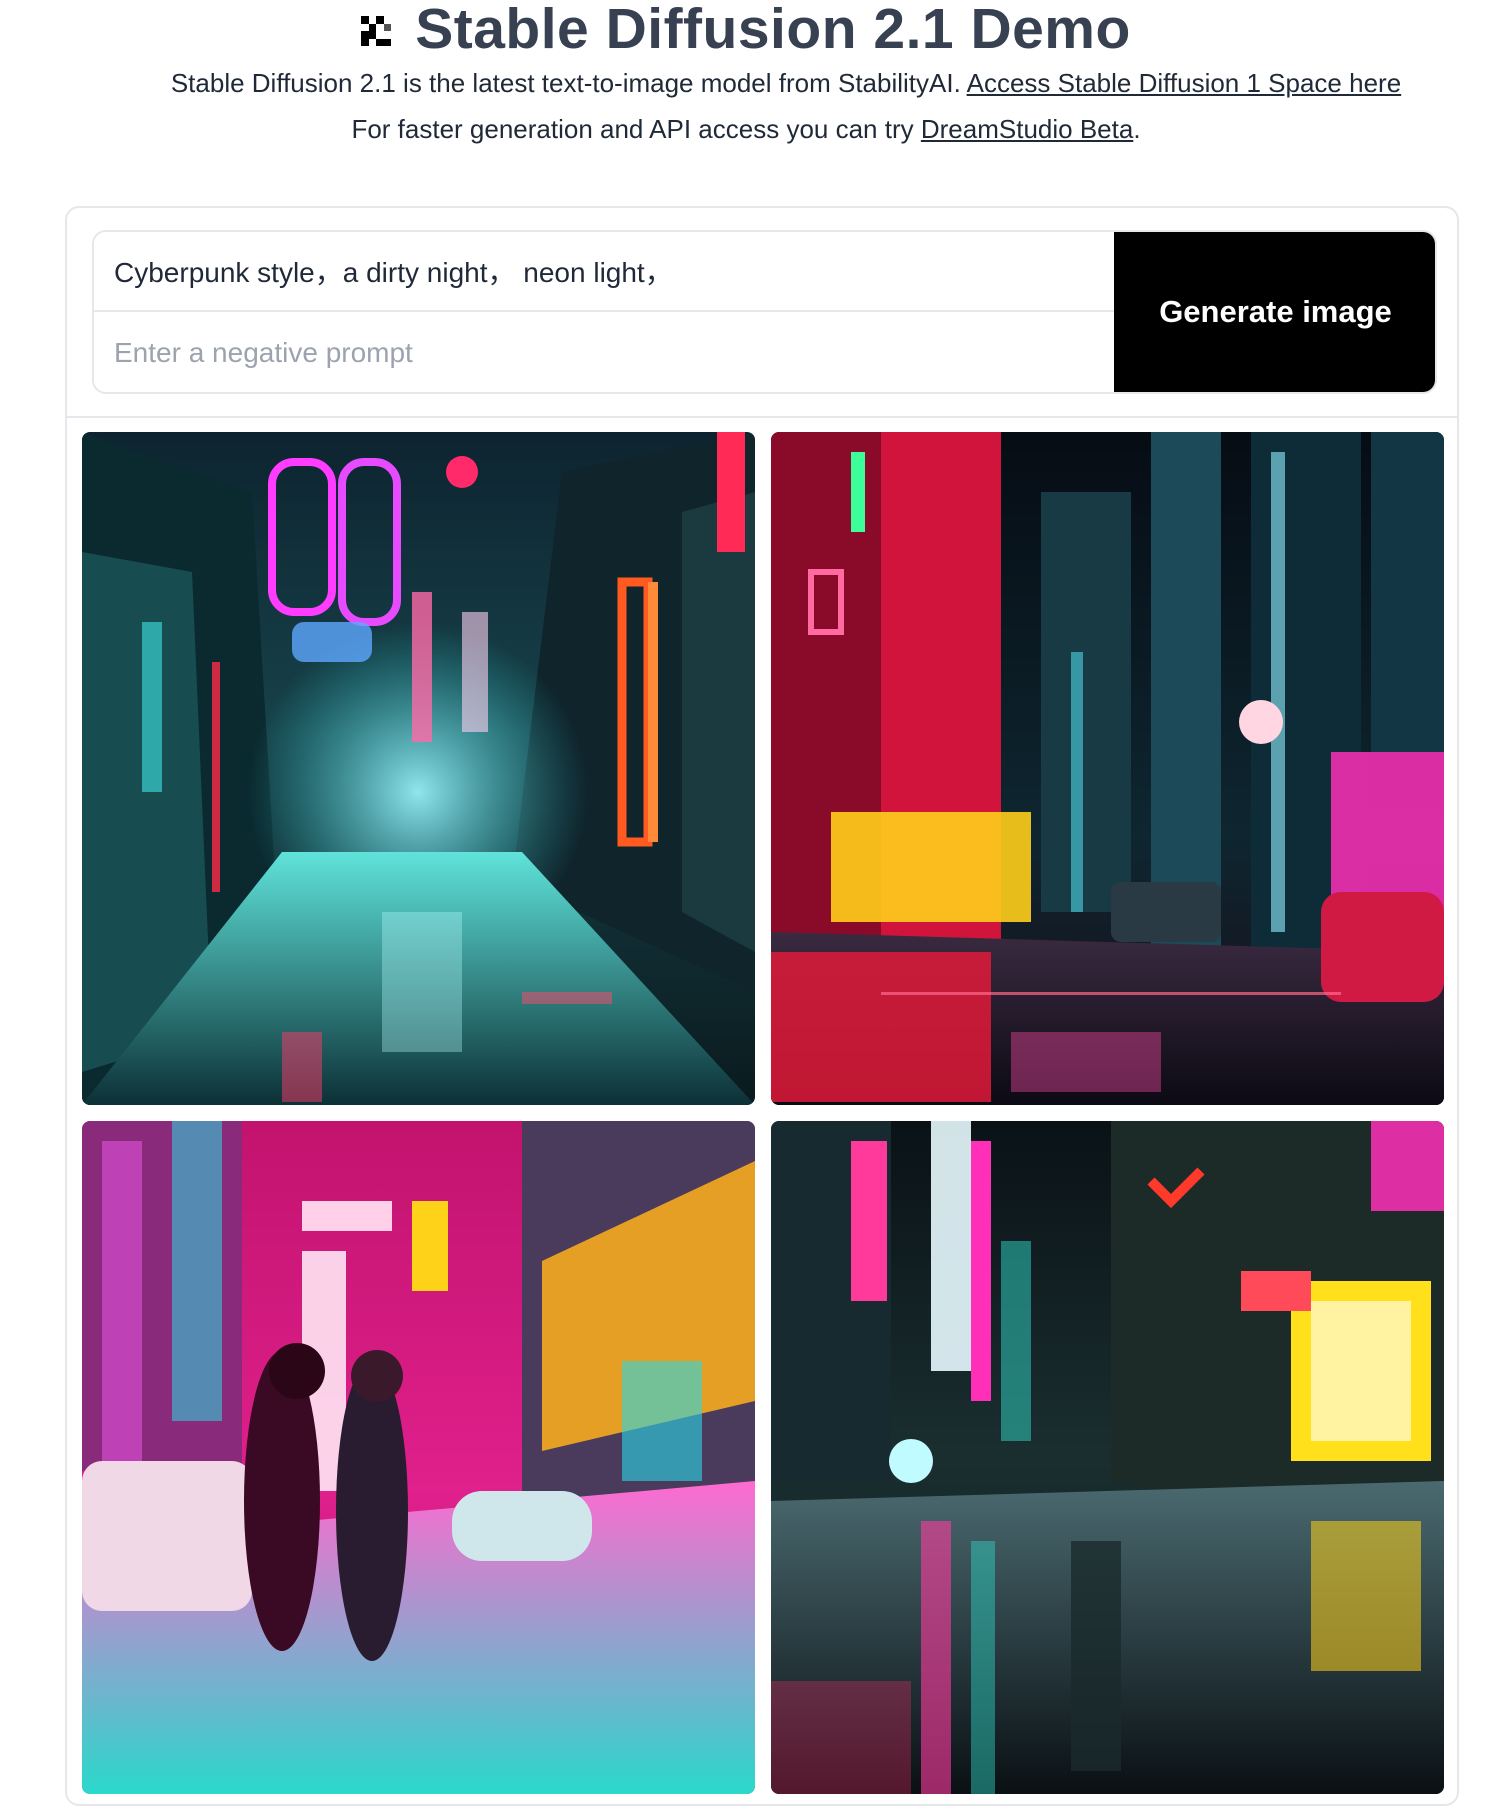 This screenshot has height=1814, width=1492. What do you see at coordinates (604, 272) in the screenshot?
I see `prompt-input` at bounding box center [604, 272].